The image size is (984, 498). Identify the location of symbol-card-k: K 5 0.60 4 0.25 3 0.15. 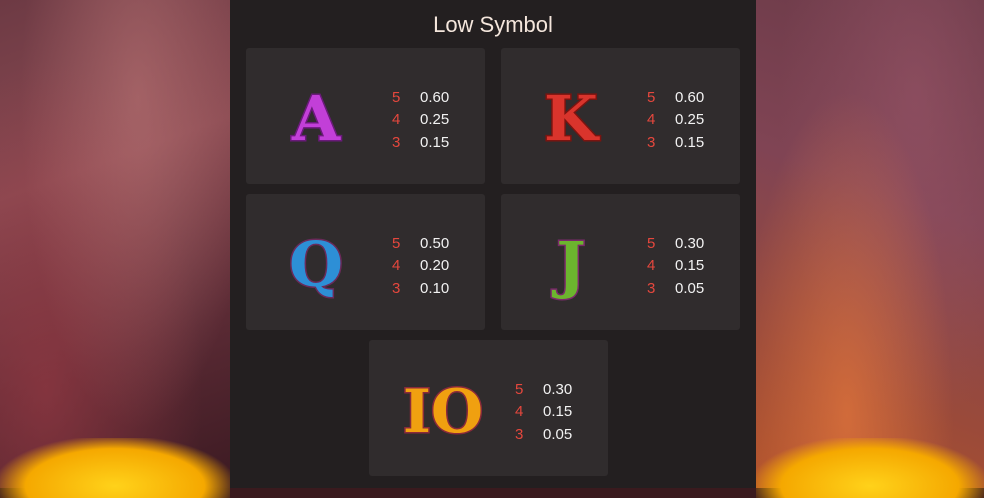
(620, 116).